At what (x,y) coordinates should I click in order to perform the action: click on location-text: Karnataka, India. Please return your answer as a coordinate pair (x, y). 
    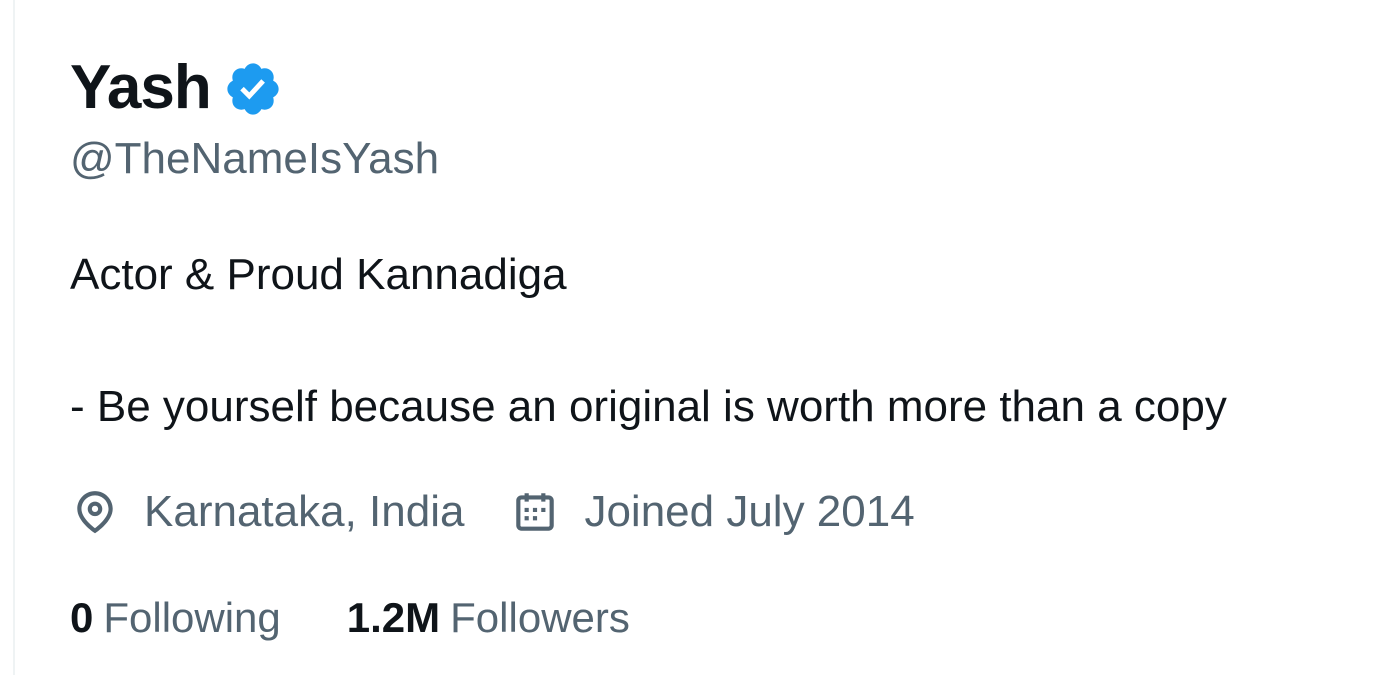
    Looking at the image, I should click on (304, 511).